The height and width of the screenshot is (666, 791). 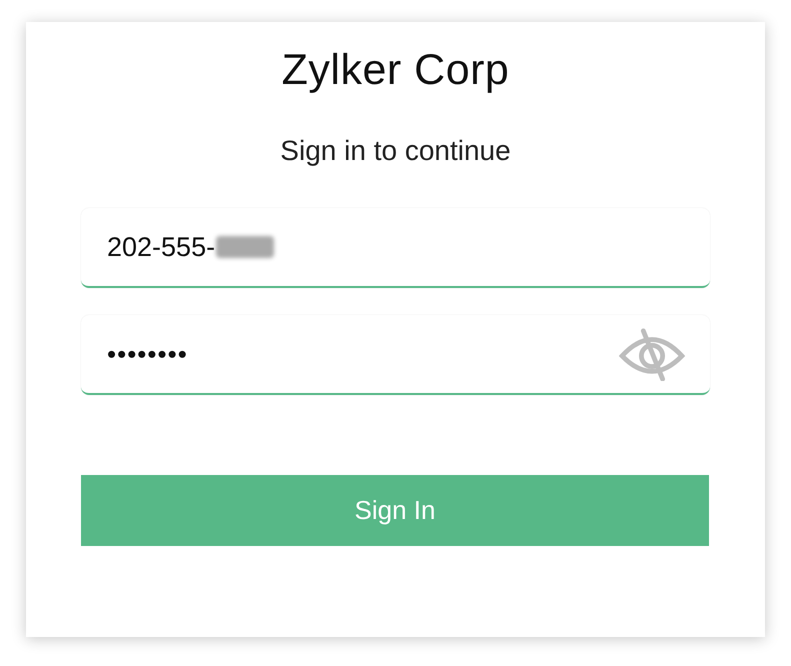 What do you see at coordinates (395, 151) in the screenshot?
I see `subtitle: Sign in to continue` at bounding box center [395, 151].